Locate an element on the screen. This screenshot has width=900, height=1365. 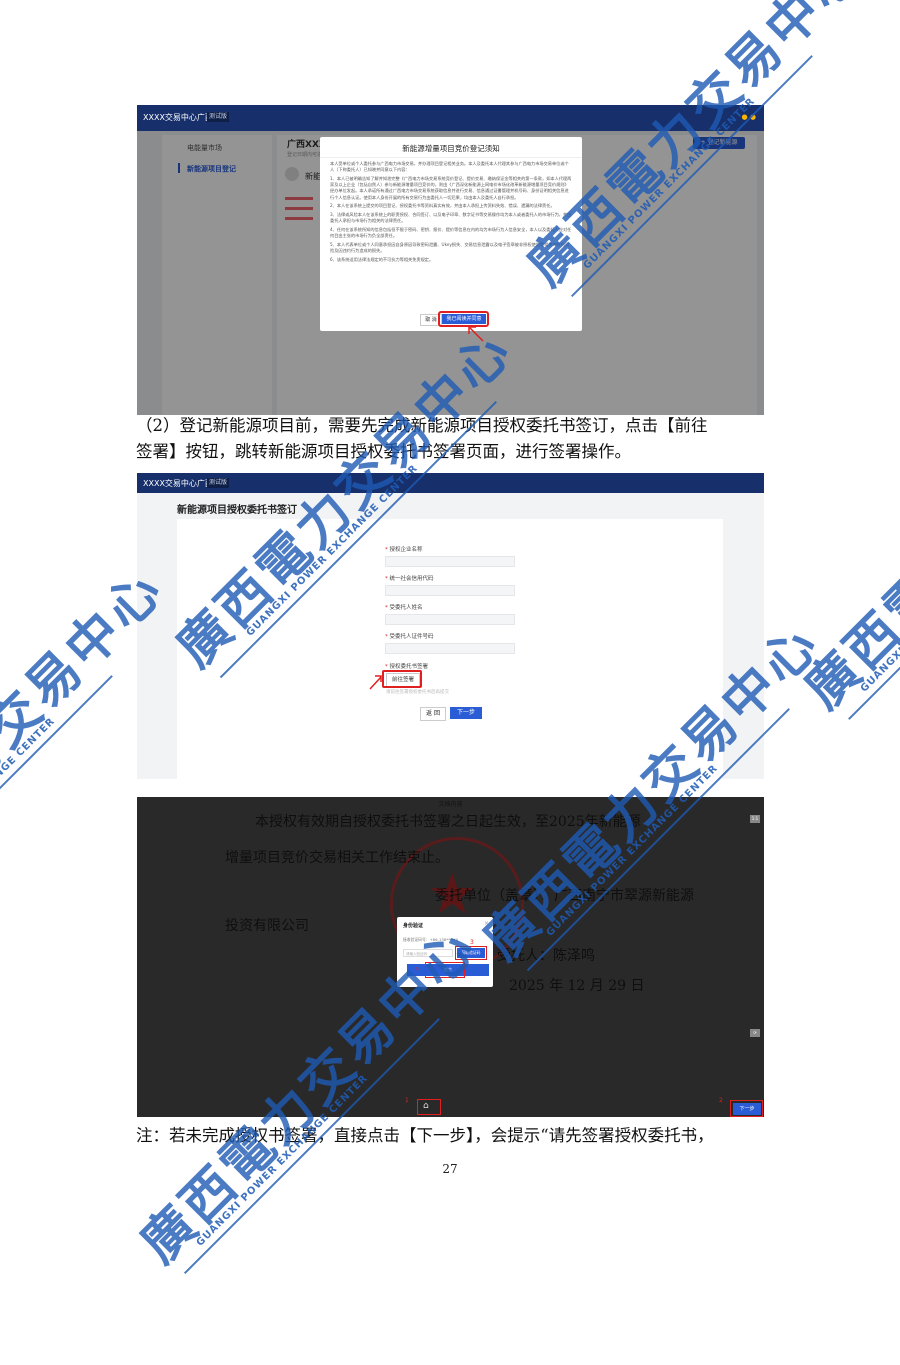
rotate-button: ⟳ is located at coordinates (755, 1033).